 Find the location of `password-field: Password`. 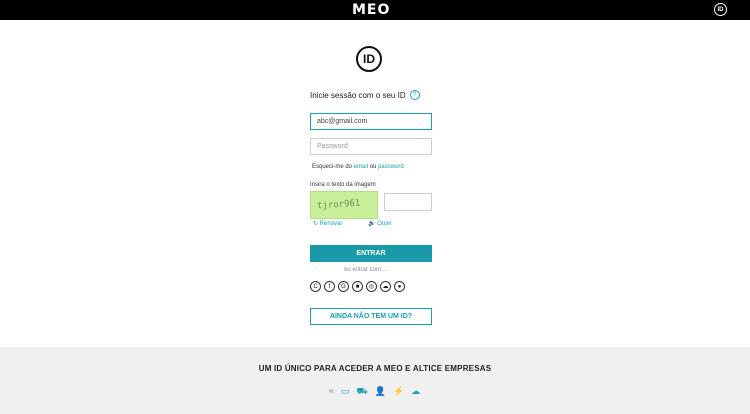

password-field: Password is located at coordinates (371, 146).